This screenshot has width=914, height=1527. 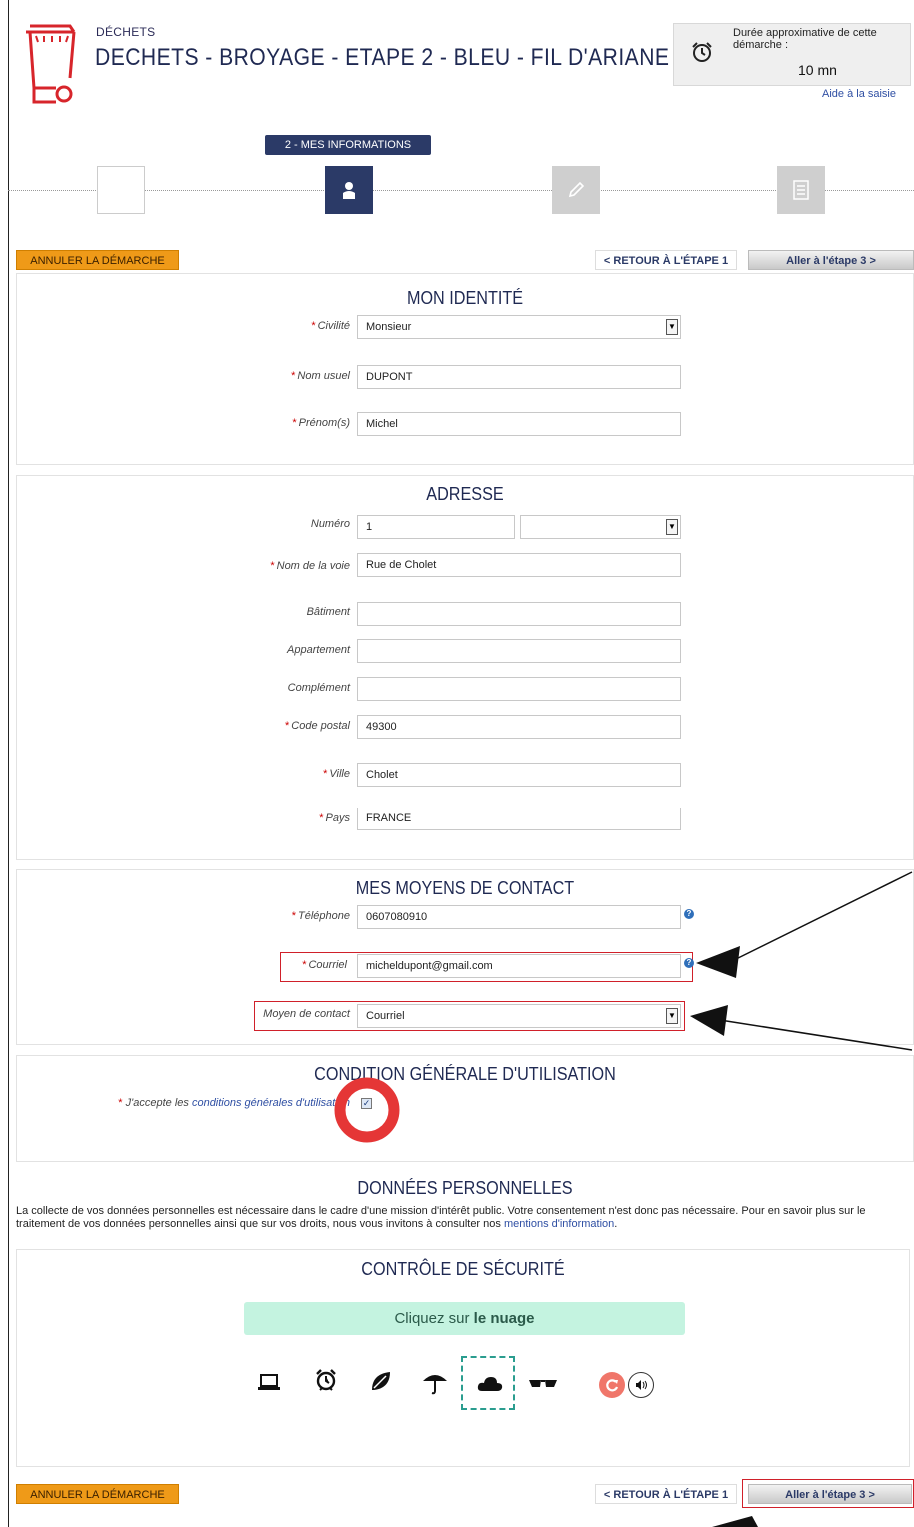 What do you see at coordinates (801, 1199) in the screenshot?
I see `annotation-arrows` at bounding box center [801, 1199].